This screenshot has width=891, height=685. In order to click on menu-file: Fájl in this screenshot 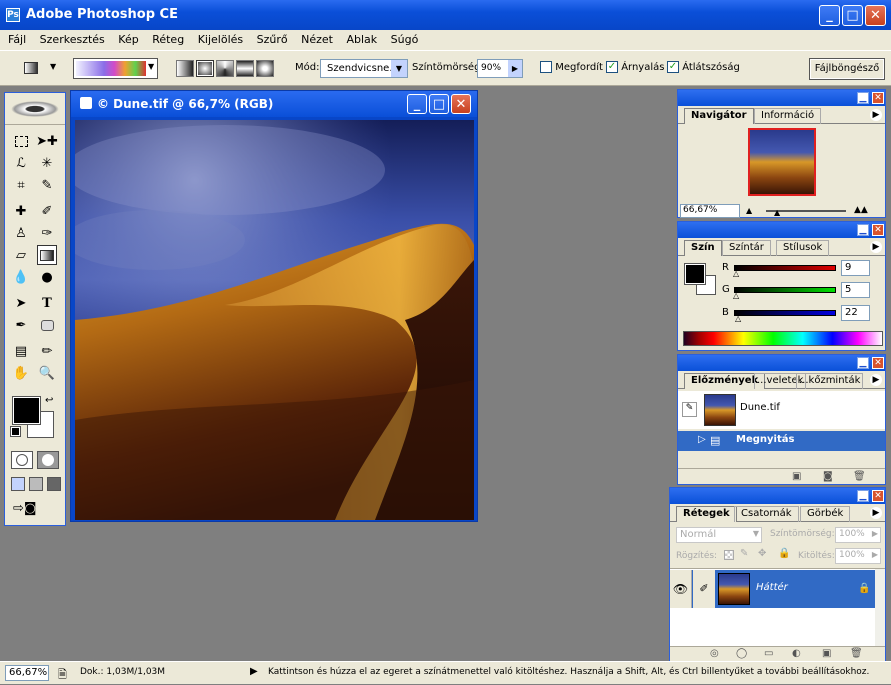, I will do `click(17, 39)`.